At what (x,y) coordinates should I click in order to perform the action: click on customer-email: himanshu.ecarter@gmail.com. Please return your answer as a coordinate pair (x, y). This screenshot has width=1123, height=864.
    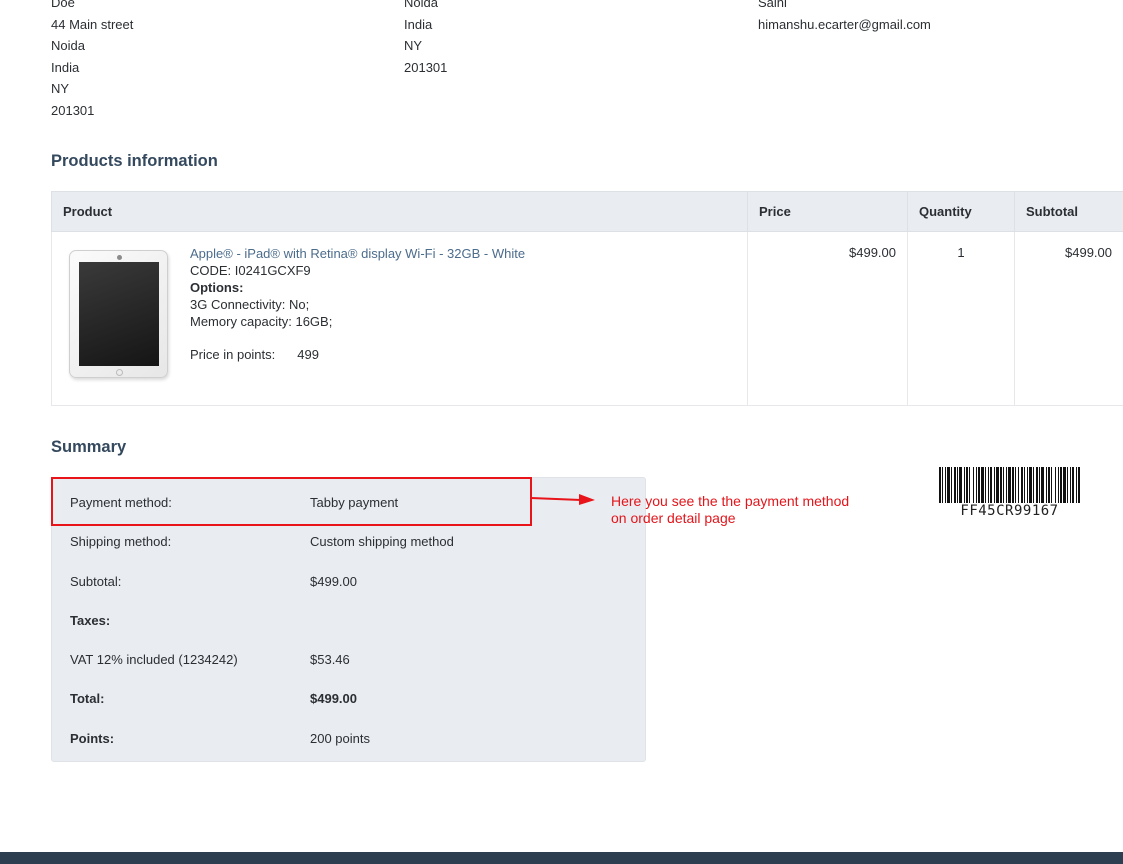
    Looking at the image, I should click on (844, 24).